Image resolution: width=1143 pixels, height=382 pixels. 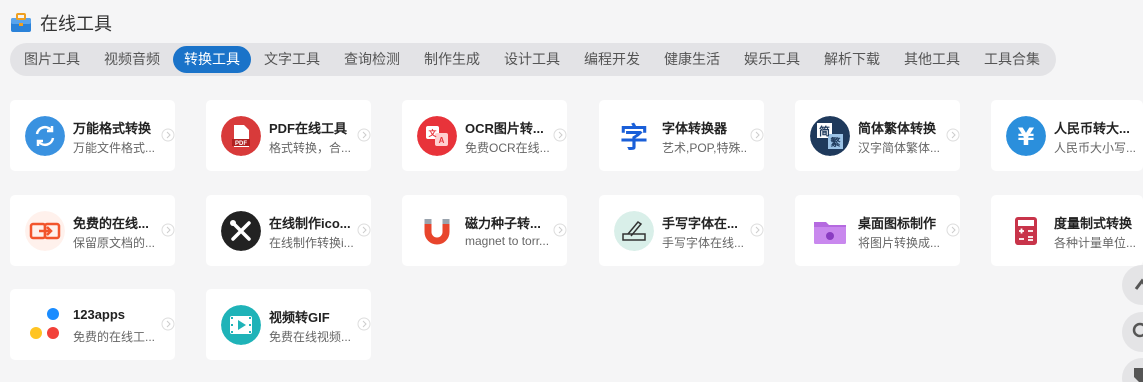 What do you see at coordinates (372, 59) in the screenshot?
I see `tab-query-check: 查询检测` at bounding box center [372, 59].